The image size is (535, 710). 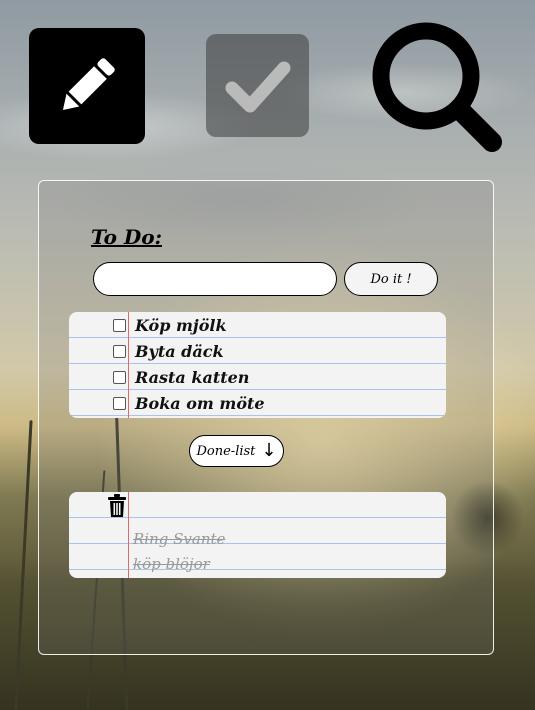 I want to click on todo-item-label: Boka om möte, so click(x=200, y=403).